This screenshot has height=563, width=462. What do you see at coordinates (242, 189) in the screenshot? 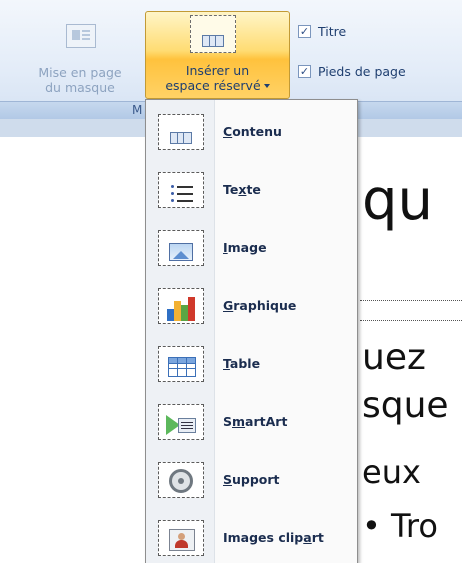
I see `menu-item-label: Texte` at bounding box center [242, 189].